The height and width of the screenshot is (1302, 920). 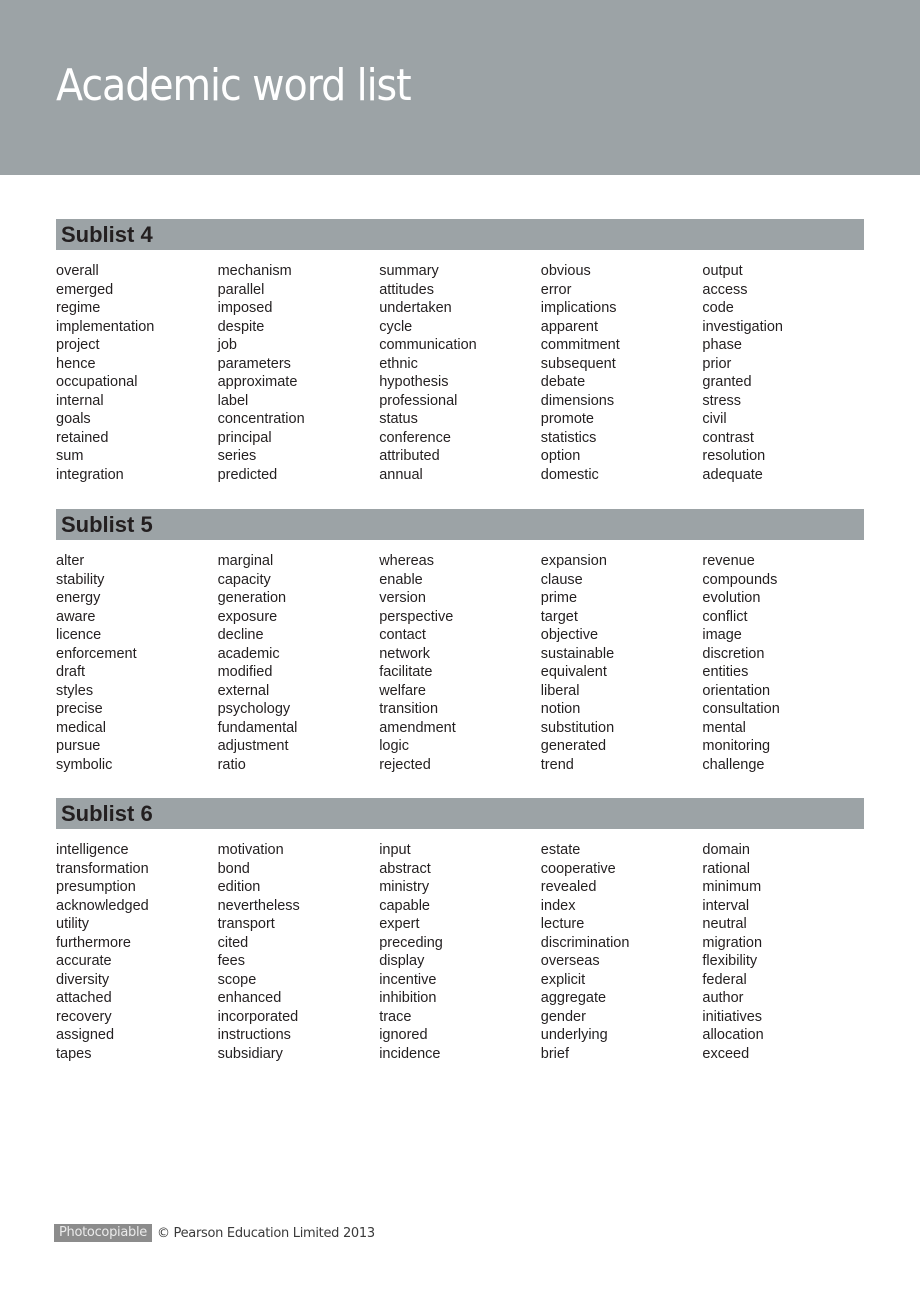 What do you see at coordinates (404, 905) in the screenshot?
I see `word-item: capable` at bounding box center [404, 905].